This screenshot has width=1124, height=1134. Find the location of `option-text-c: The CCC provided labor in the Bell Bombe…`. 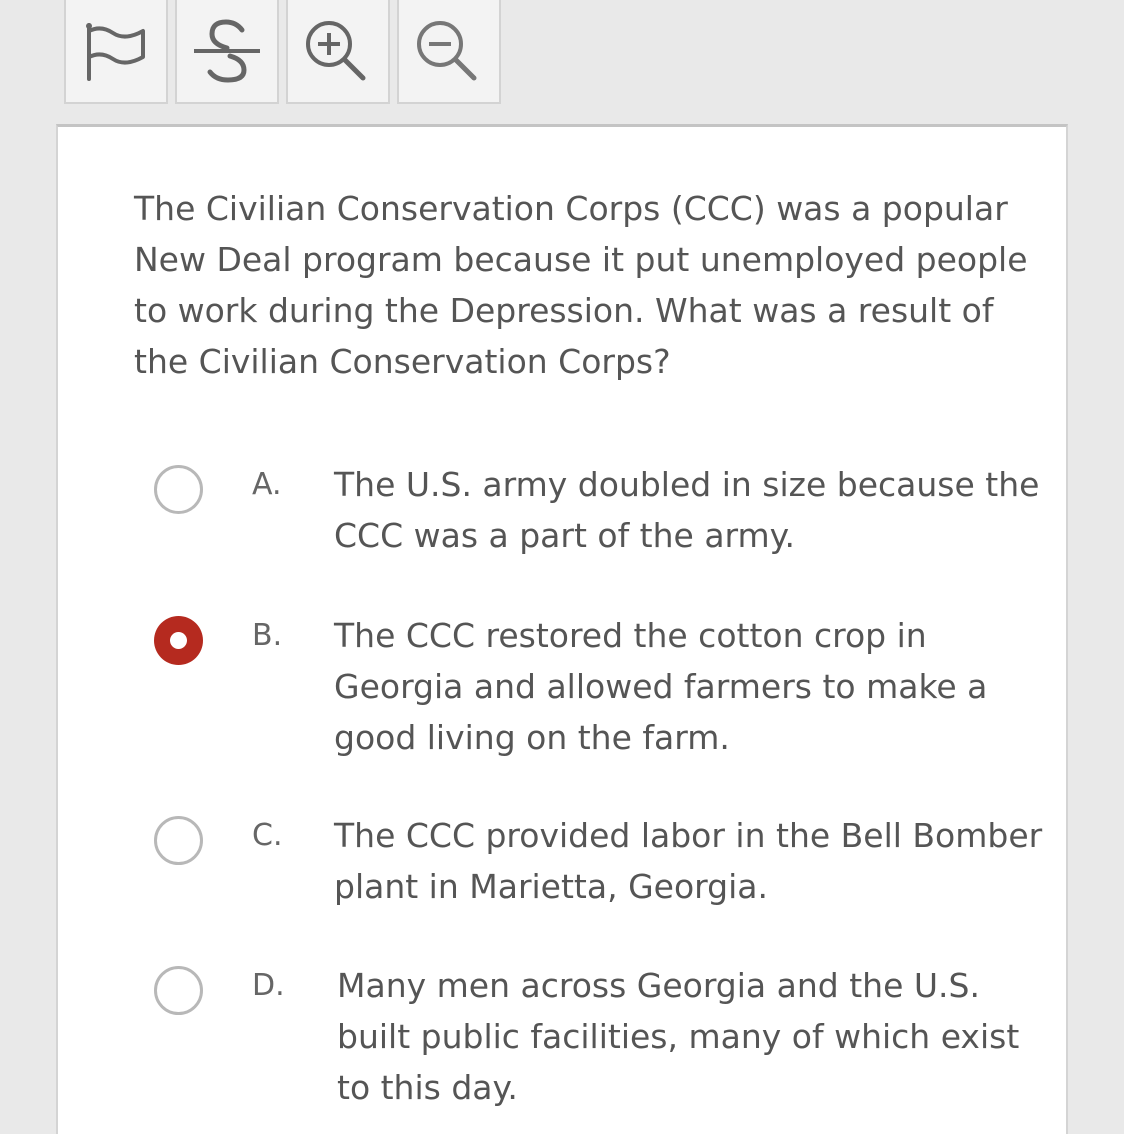

option-text-c: The CCC provided labor in the Bell Bombe… is located at coordinates (688, 861).